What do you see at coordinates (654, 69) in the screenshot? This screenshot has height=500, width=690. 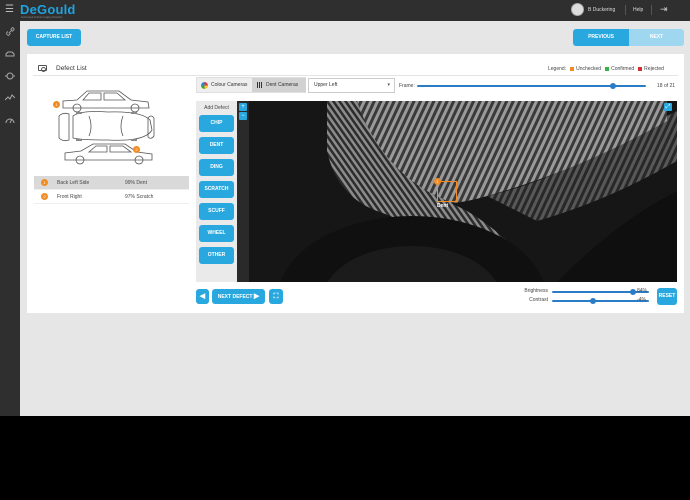 I see `legend-item-rejected: Rejected` at bounding box center [654, 69].